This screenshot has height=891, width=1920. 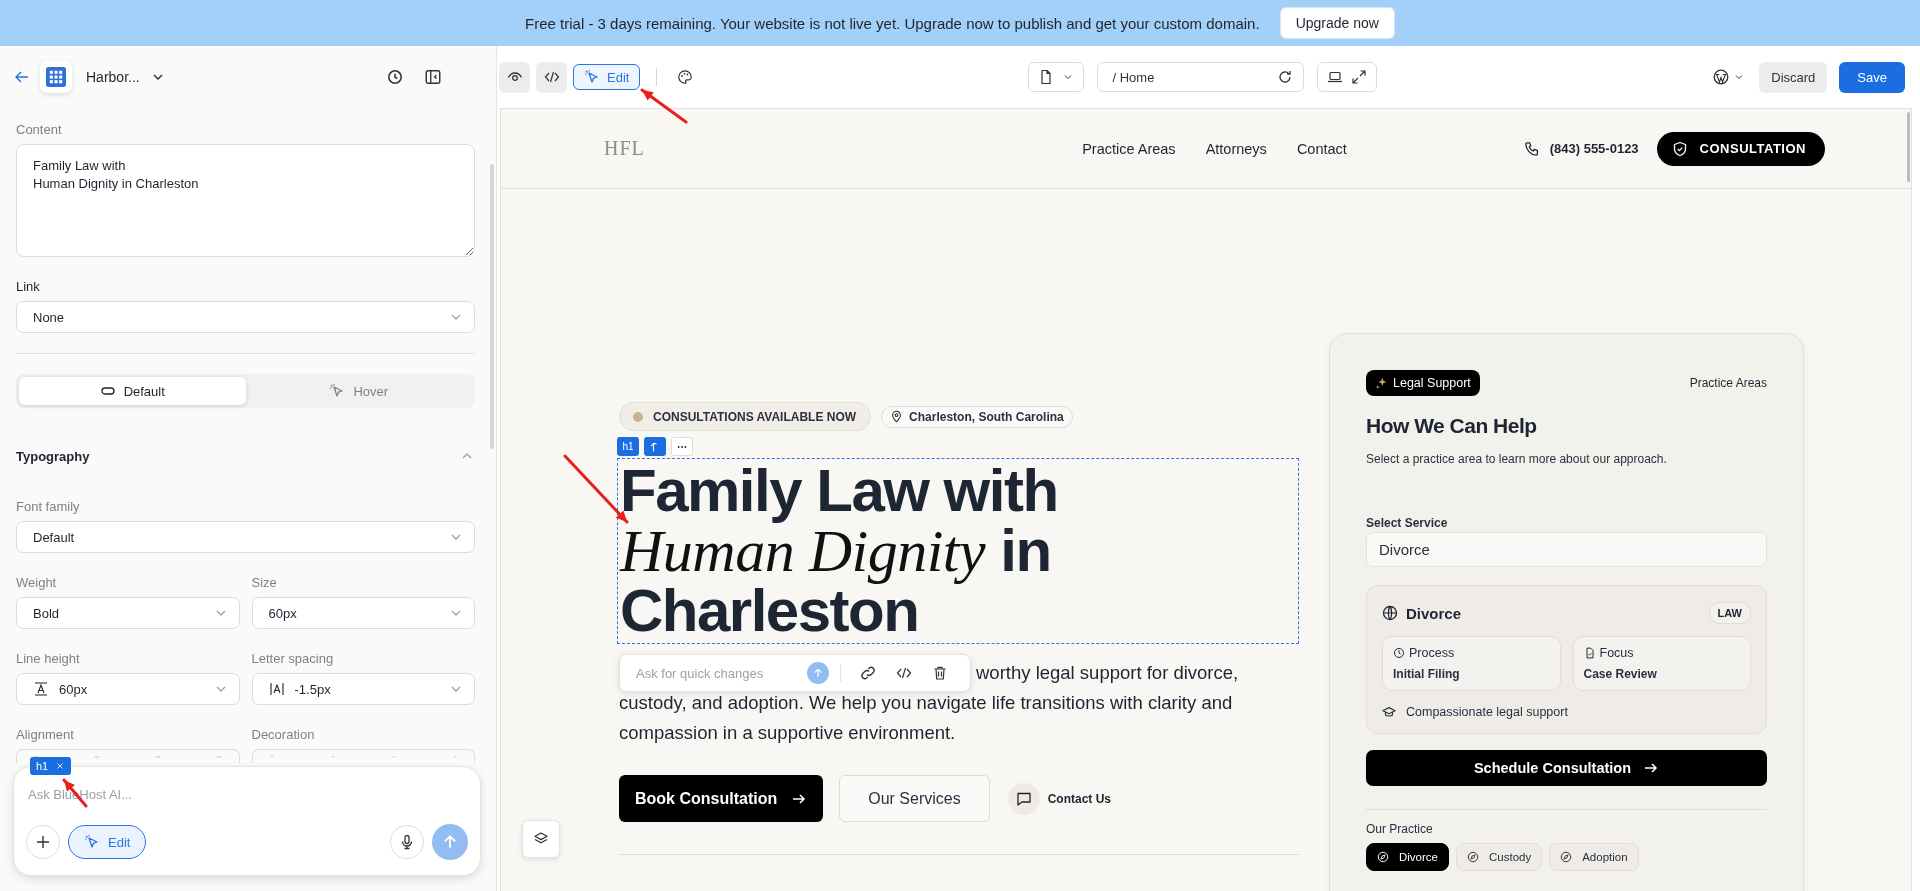 What do you see at coordinates (685, 77) in the screenshot?
I see `palette-icon` at bounding box center [685, 77].